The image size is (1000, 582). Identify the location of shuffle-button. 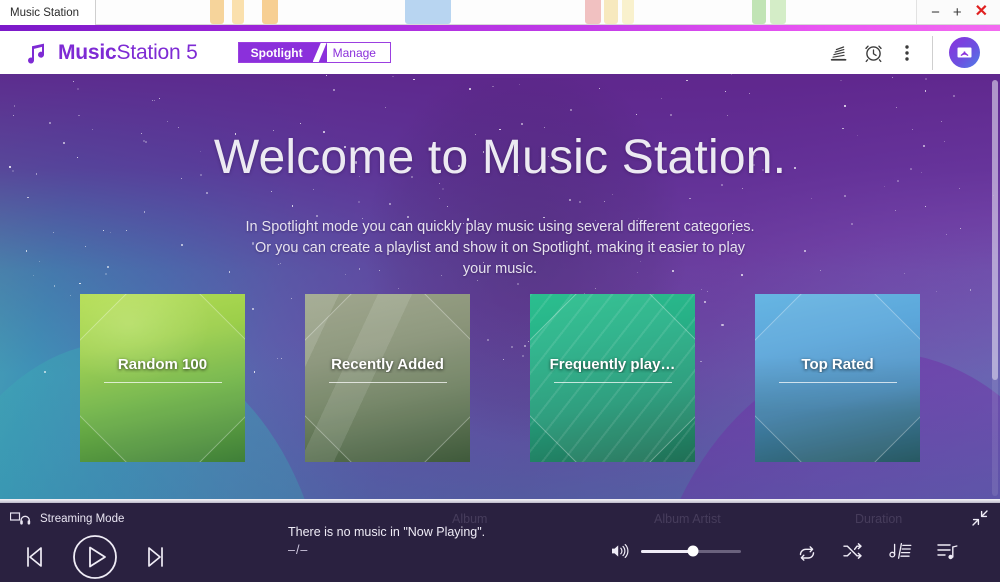
(853, 551).